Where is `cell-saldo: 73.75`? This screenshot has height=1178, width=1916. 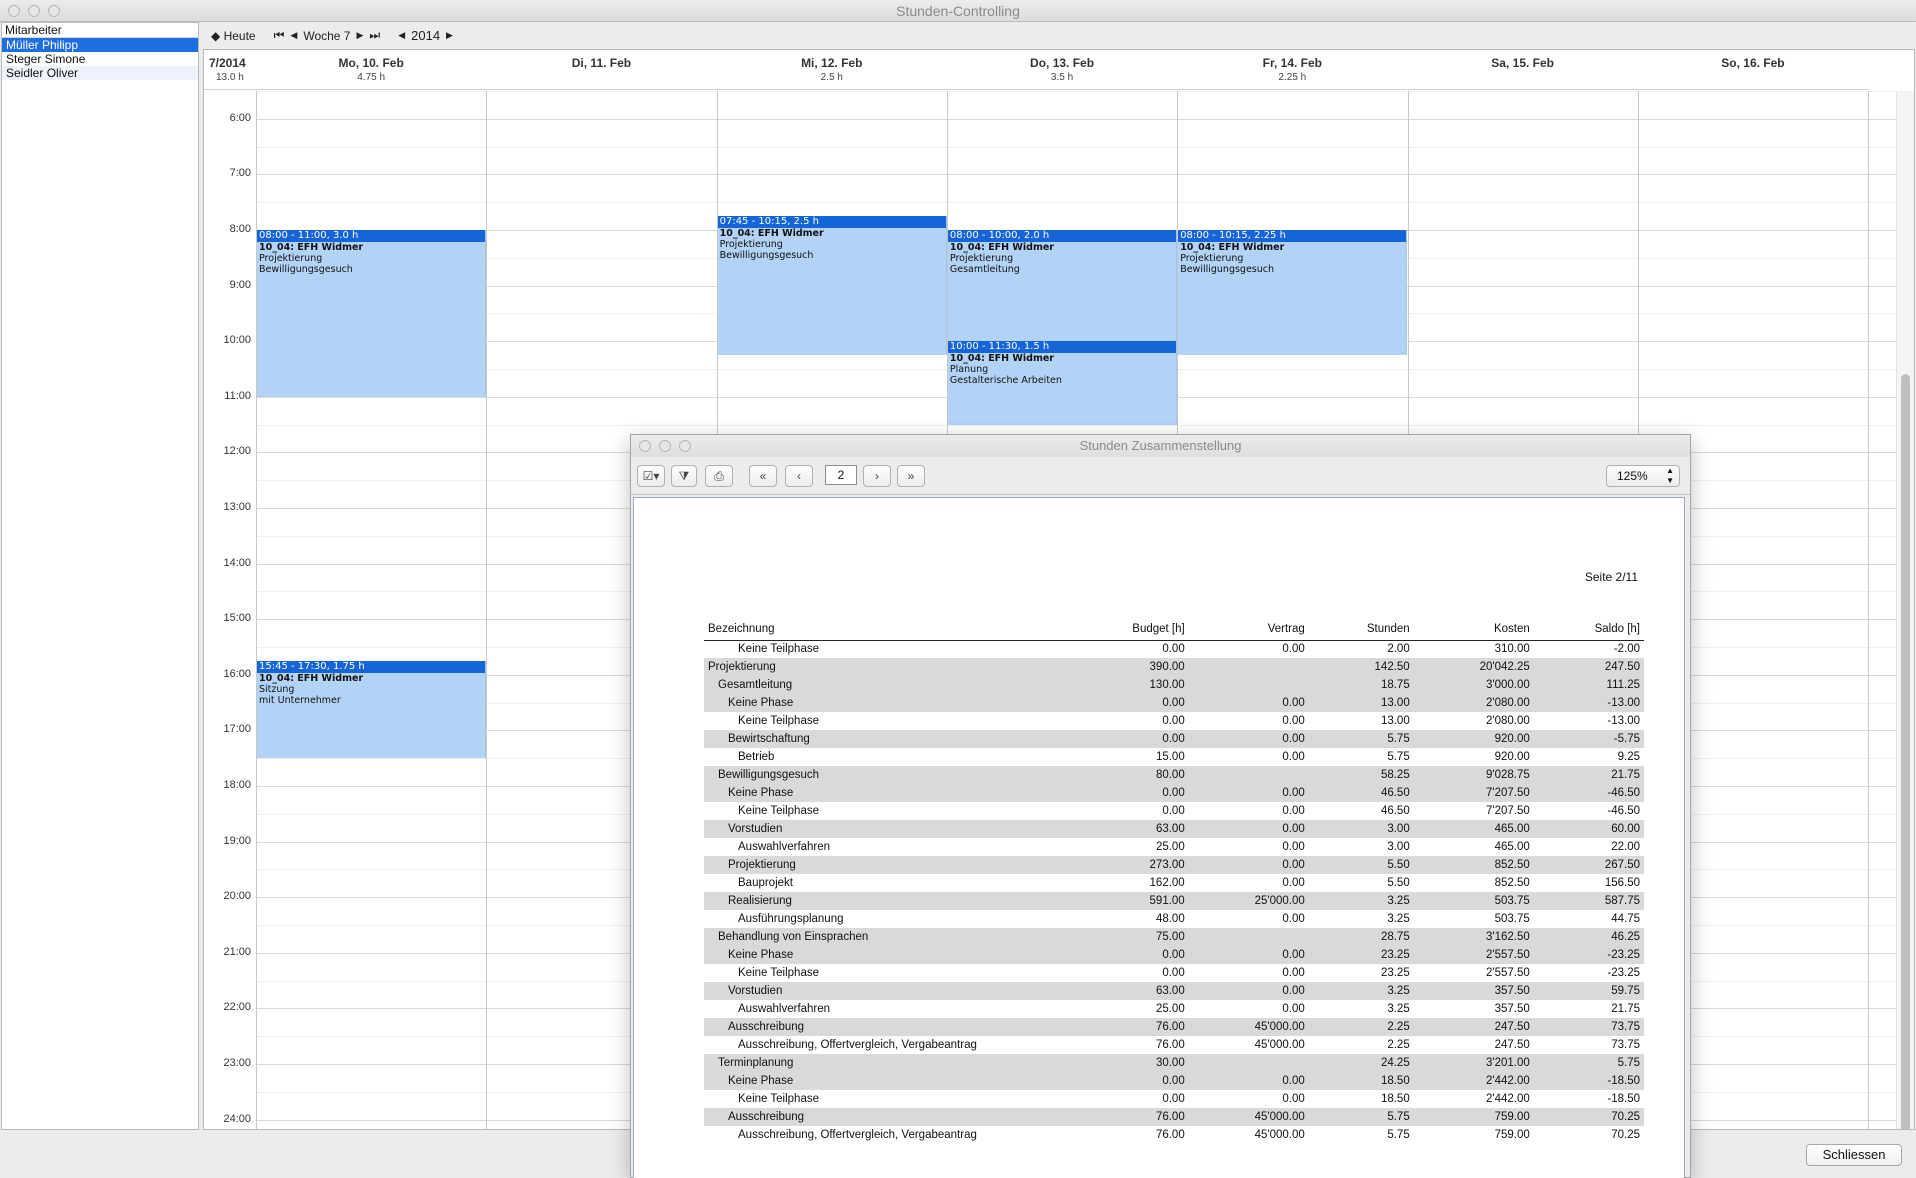 cell-saldo: 73.75 is located at coordinates (1588, 1027).